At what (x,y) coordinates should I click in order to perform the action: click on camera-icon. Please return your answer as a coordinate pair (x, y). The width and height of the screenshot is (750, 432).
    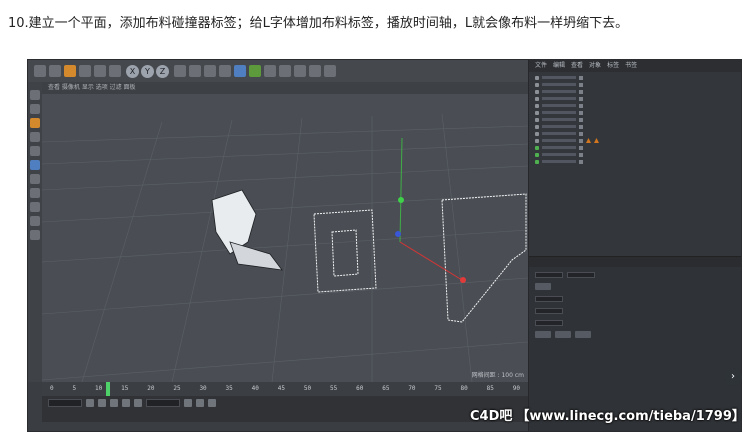
    Looking at the image, I should click on (315, 71).